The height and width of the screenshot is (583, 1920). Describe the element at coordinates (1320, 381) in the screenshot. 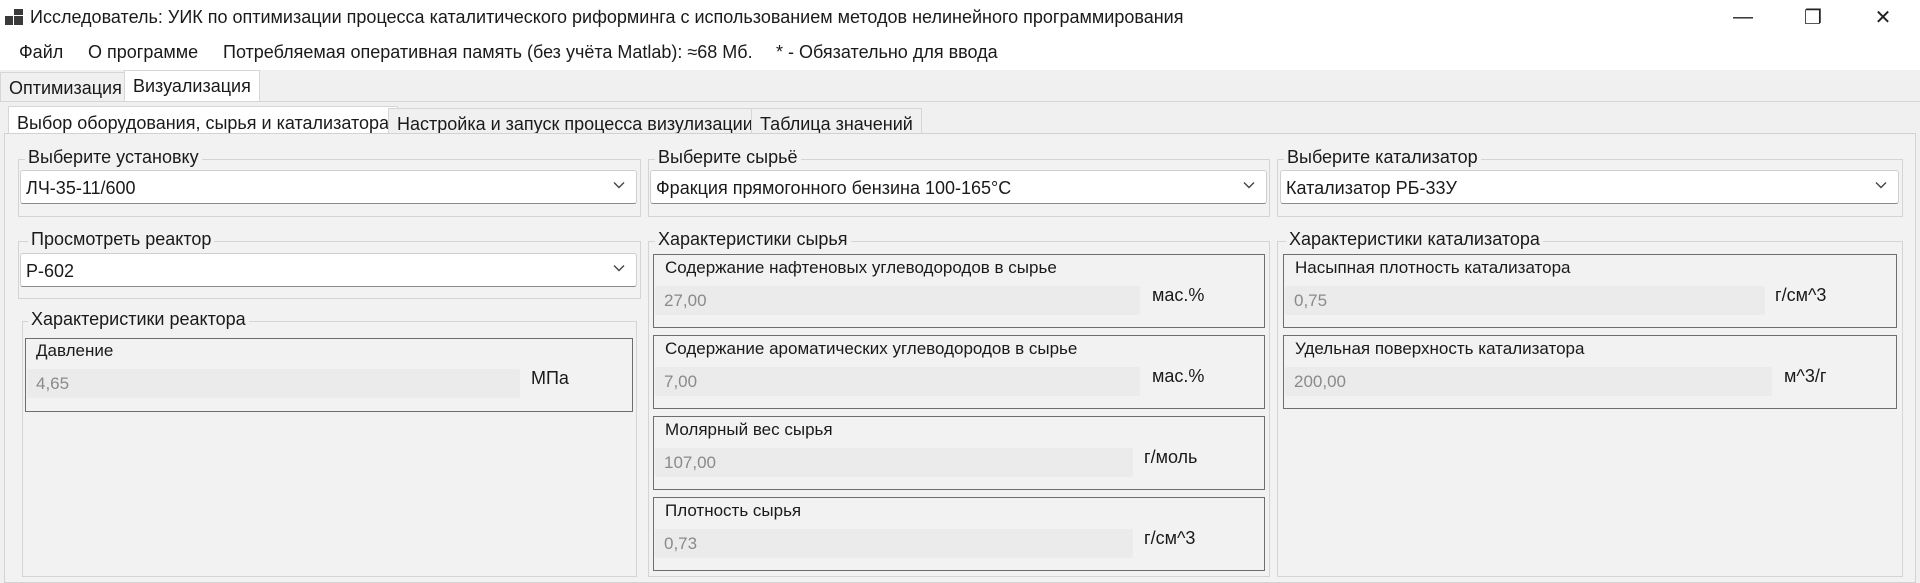

I see `surface-value: 200,00` at that location.